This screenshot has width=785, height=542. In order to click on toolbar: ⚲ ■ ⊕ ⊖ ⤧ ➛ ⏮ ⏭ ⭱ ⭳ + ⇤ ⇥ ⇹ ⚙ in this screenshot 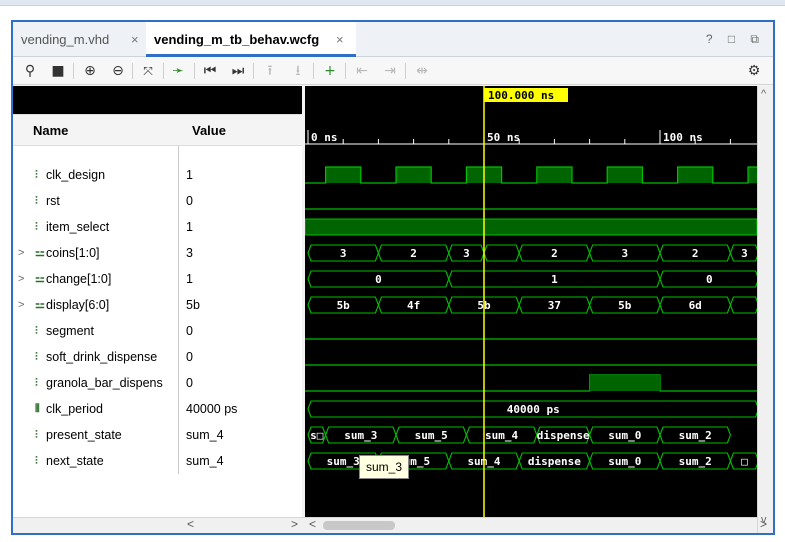, I will do `click(393, 71)`.